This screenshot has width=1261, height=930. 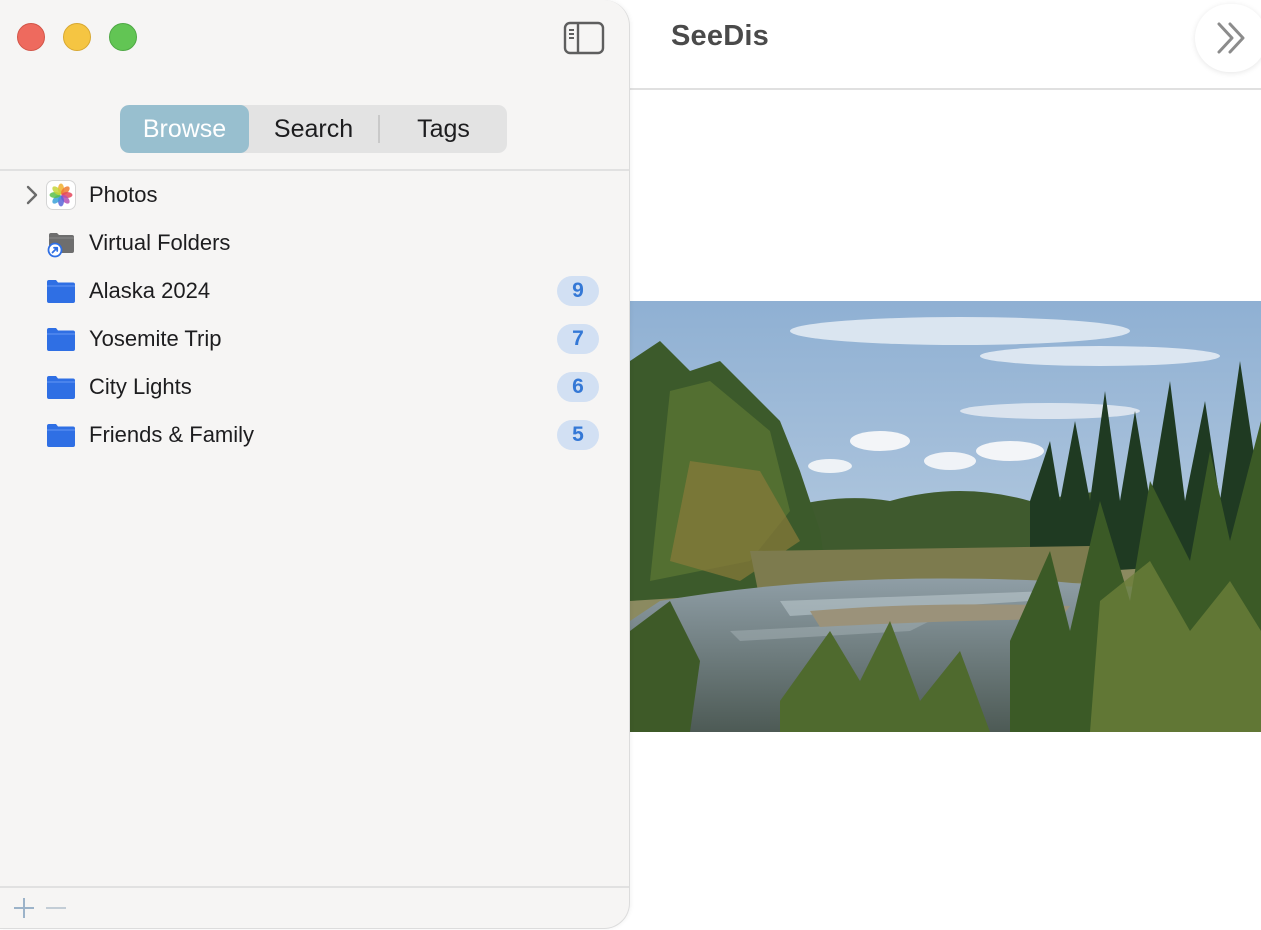 I want to click on footer-divider, so click(x=314, y=887).